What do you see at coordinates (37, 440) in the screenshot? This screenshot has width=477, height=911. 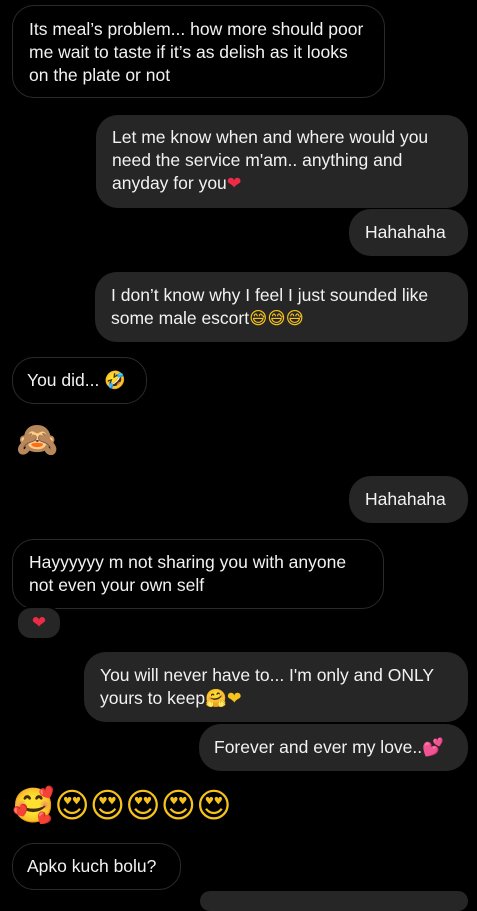 I see `see-no-evil-monkey-icon: 🙈` at bounding box center [37, 440].